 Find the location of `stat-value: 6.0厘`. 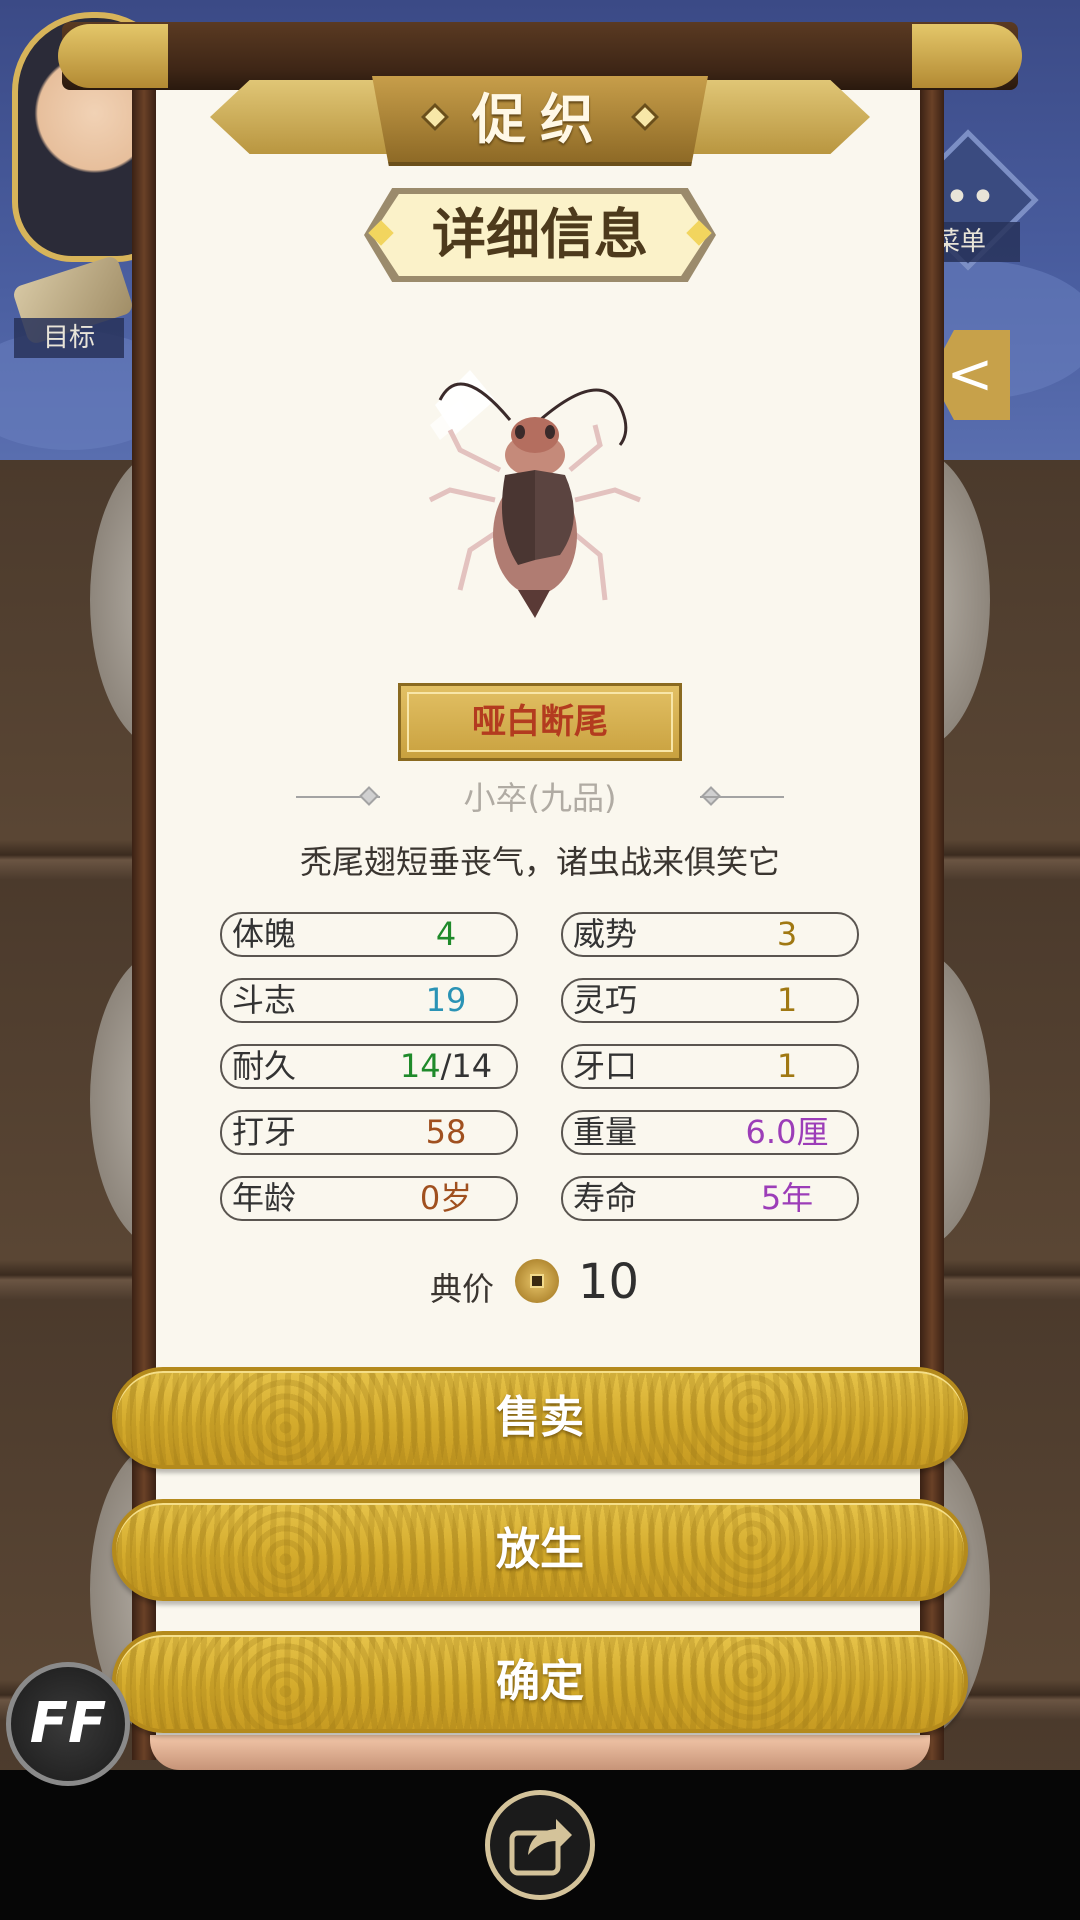

stat-value: 6.0厘 is located at coordinates (787, 1132).